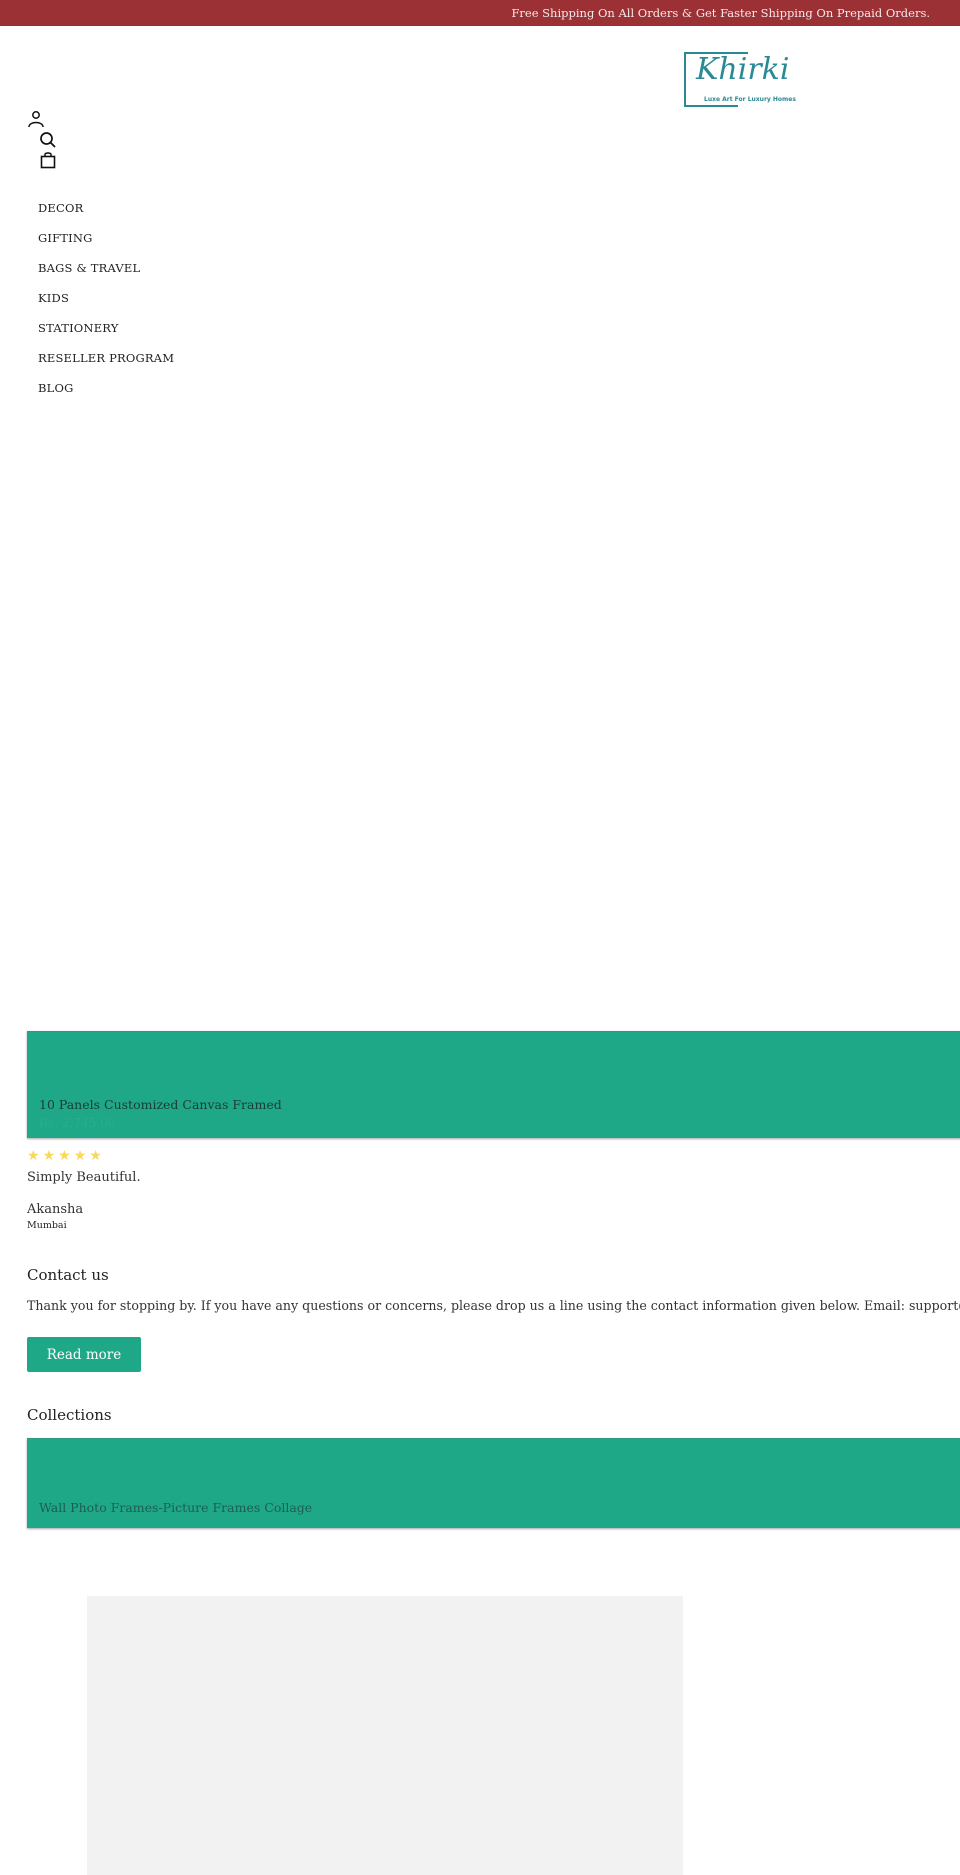 The height and width of the screenshot is (1875, 960). Describe the element at coordinates (84, 1177) in the screenshot. I see `review-text: Simply Beautiful.` at that location.